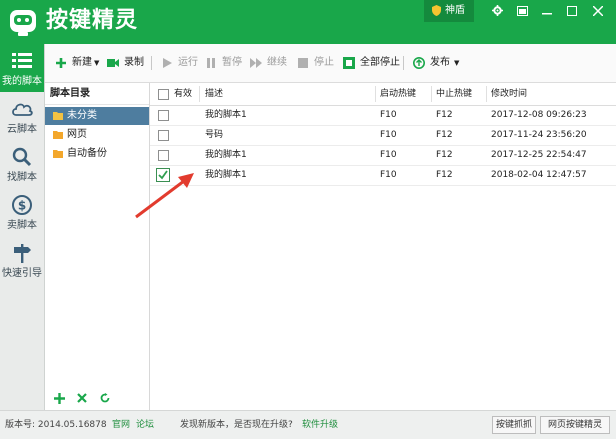 The width and height of the screenshot is (616, 439). What do you see at coordinates (188, 62) in the screenshot?
I see `run-label: 运行` at bounding box center [188, 62].